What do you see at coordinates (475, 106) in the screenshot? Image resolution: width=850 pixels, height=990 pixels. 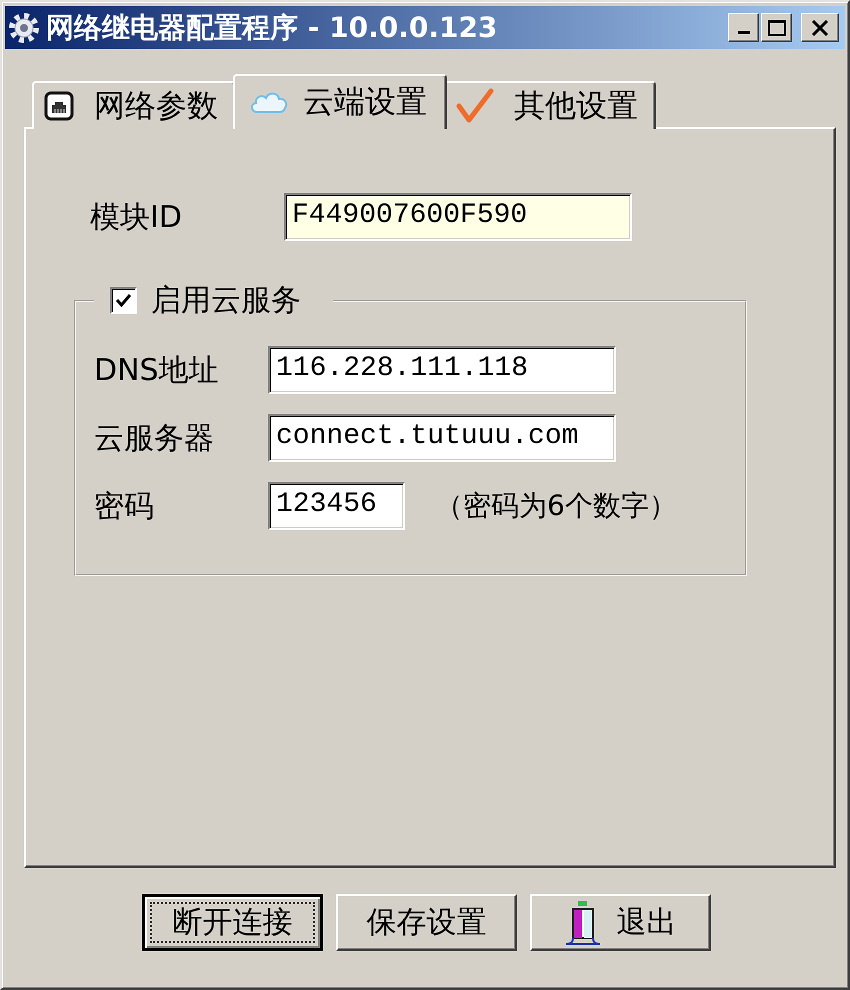 I see `checkmark-icon` at bounding box center [475, 106].